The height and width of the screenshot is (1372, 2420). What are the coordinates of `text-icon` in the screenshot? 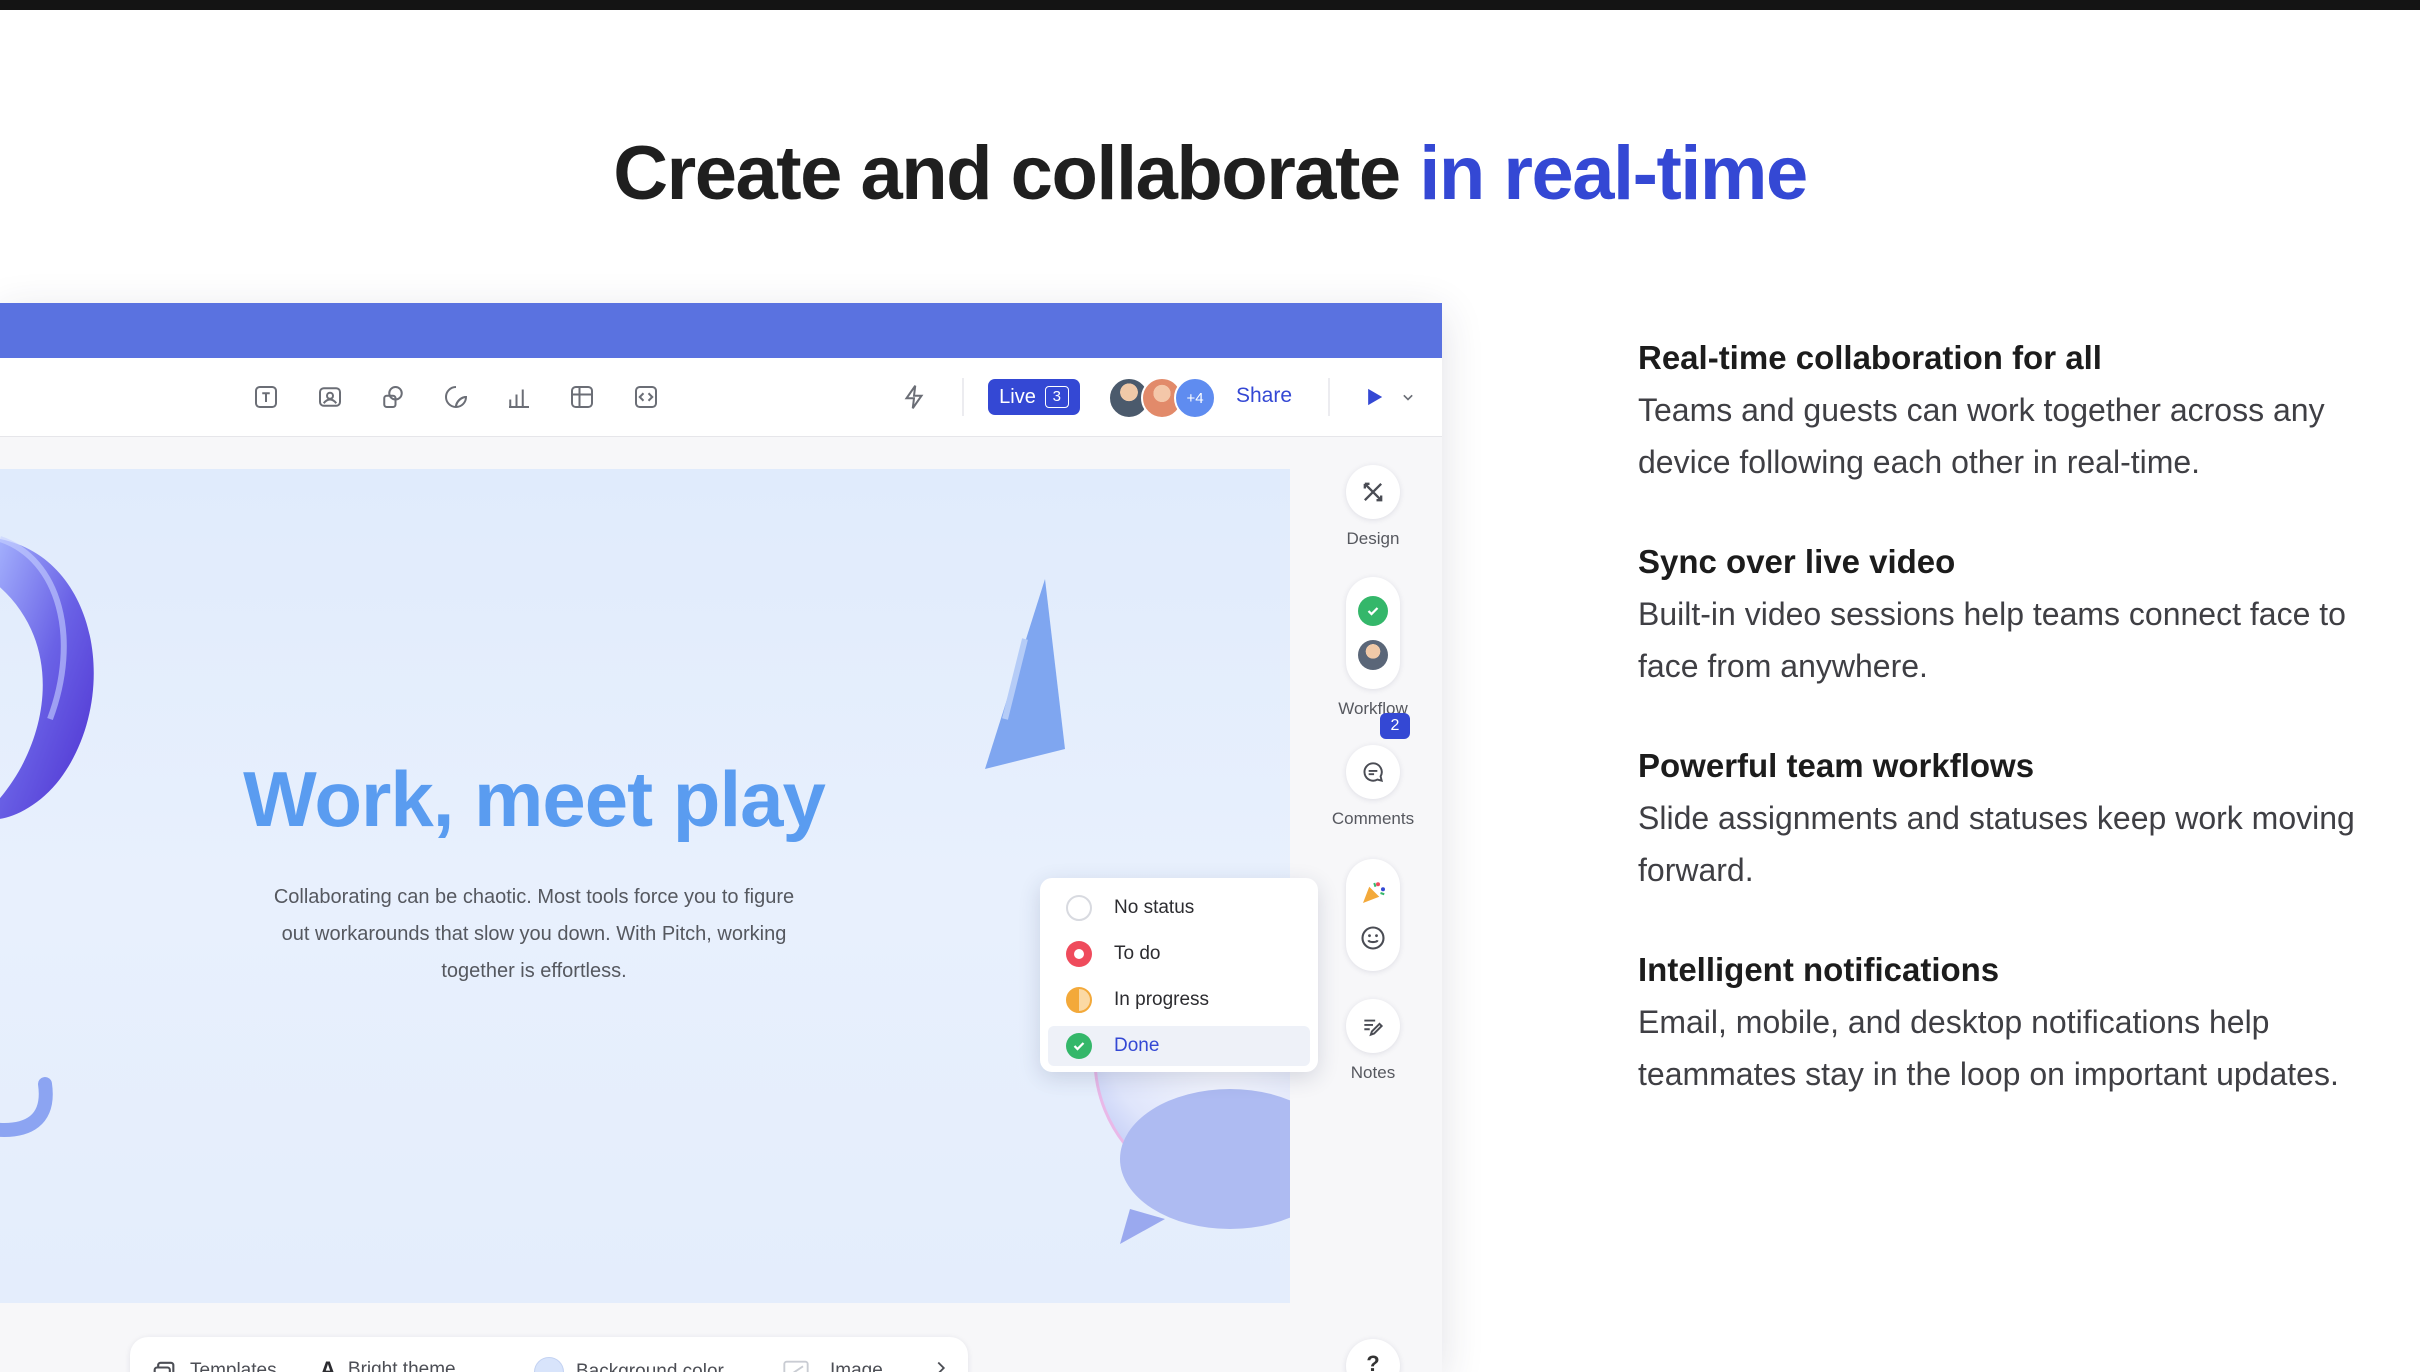 It's located at (266, 397).